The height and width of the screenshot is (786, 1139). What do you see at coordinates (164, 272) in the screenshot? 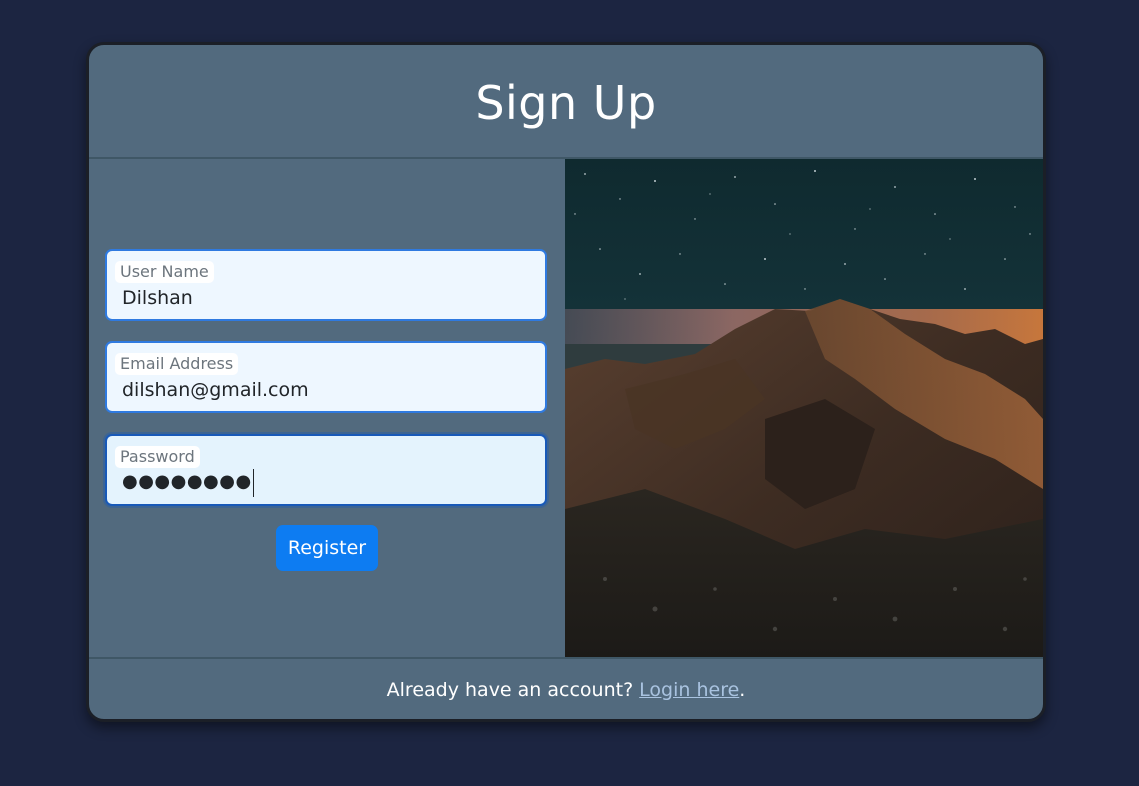
I see `username-label: User Name` at bounding box center [164, 272].